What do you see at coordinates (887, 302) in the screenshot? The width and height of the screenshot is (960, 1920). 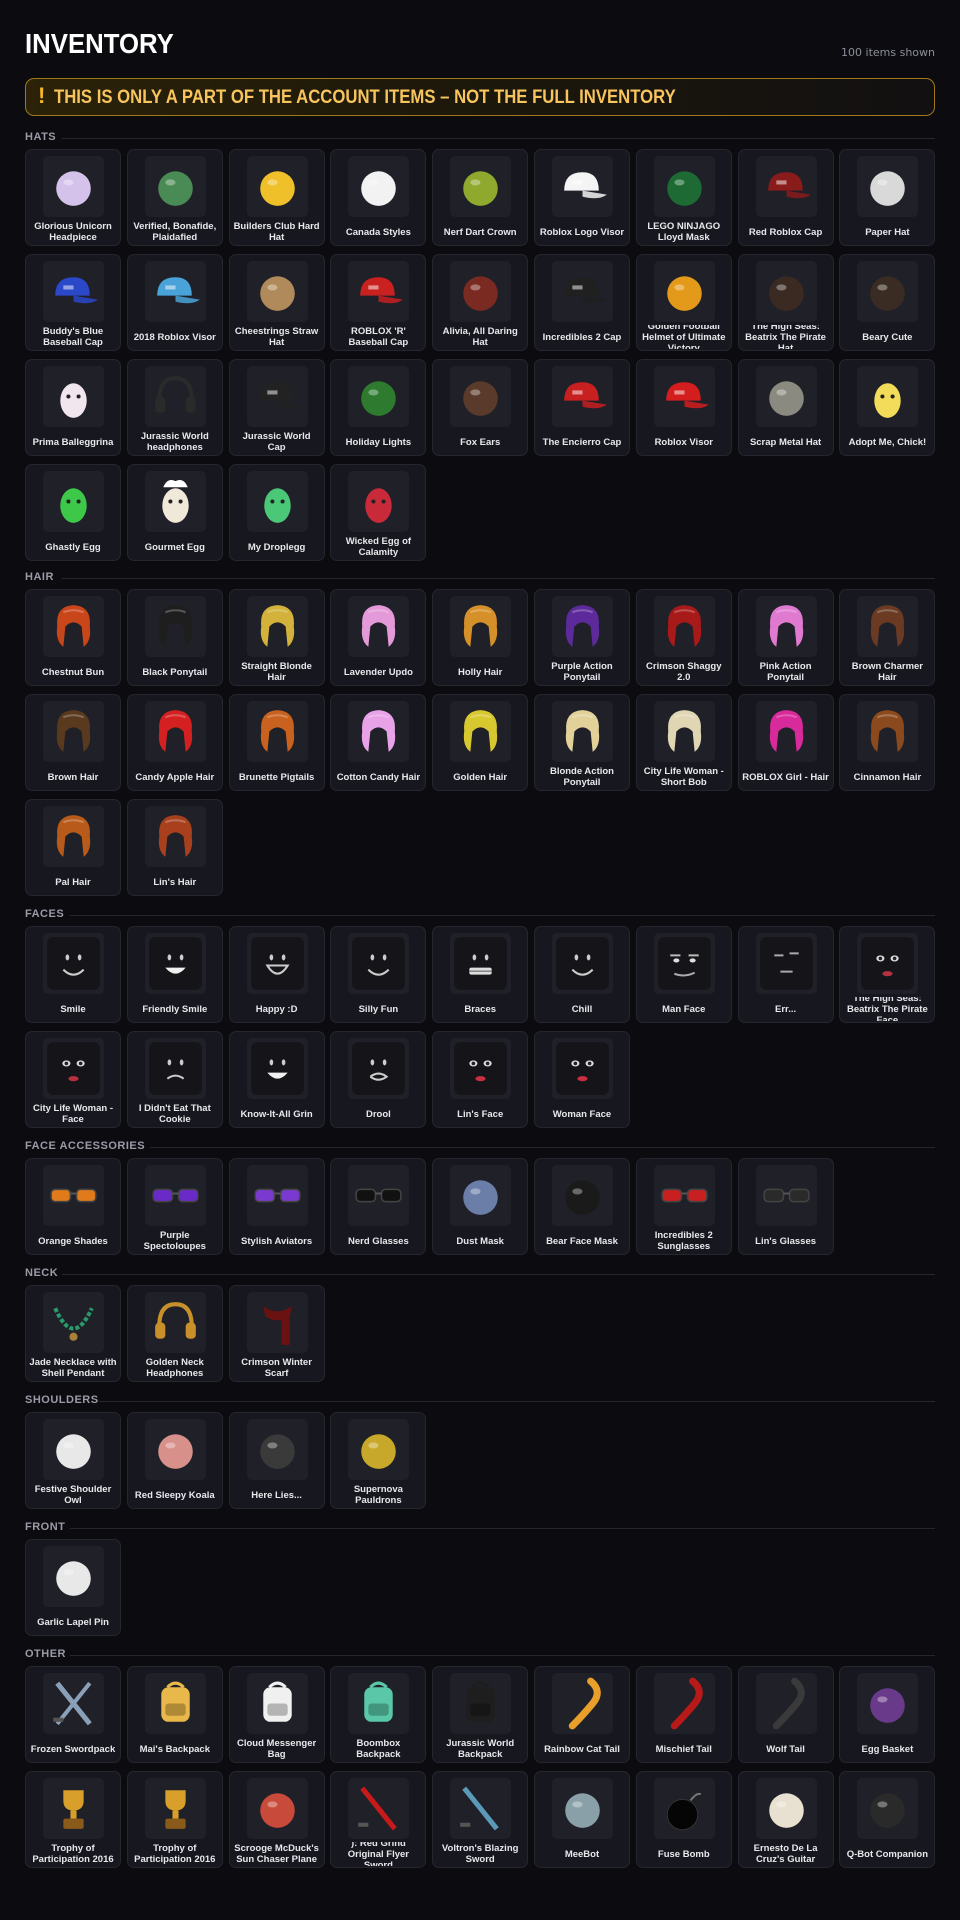 I see `item-card: Beary Cute` at bounding box center [887, 302].